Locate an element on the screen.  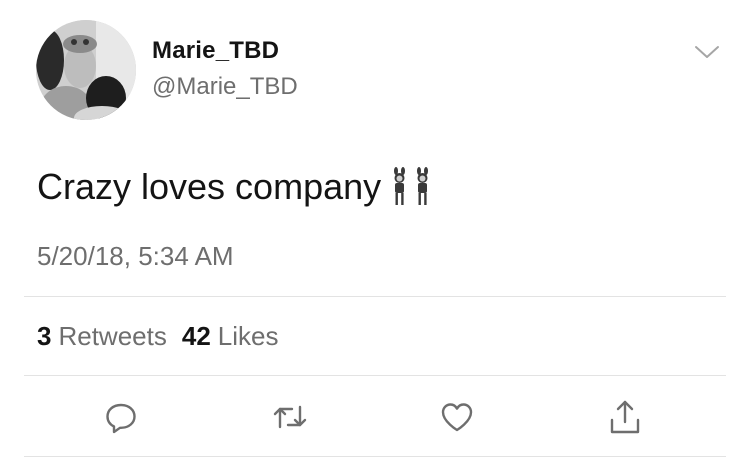
heart-icon is located at coordinates (457, 417).